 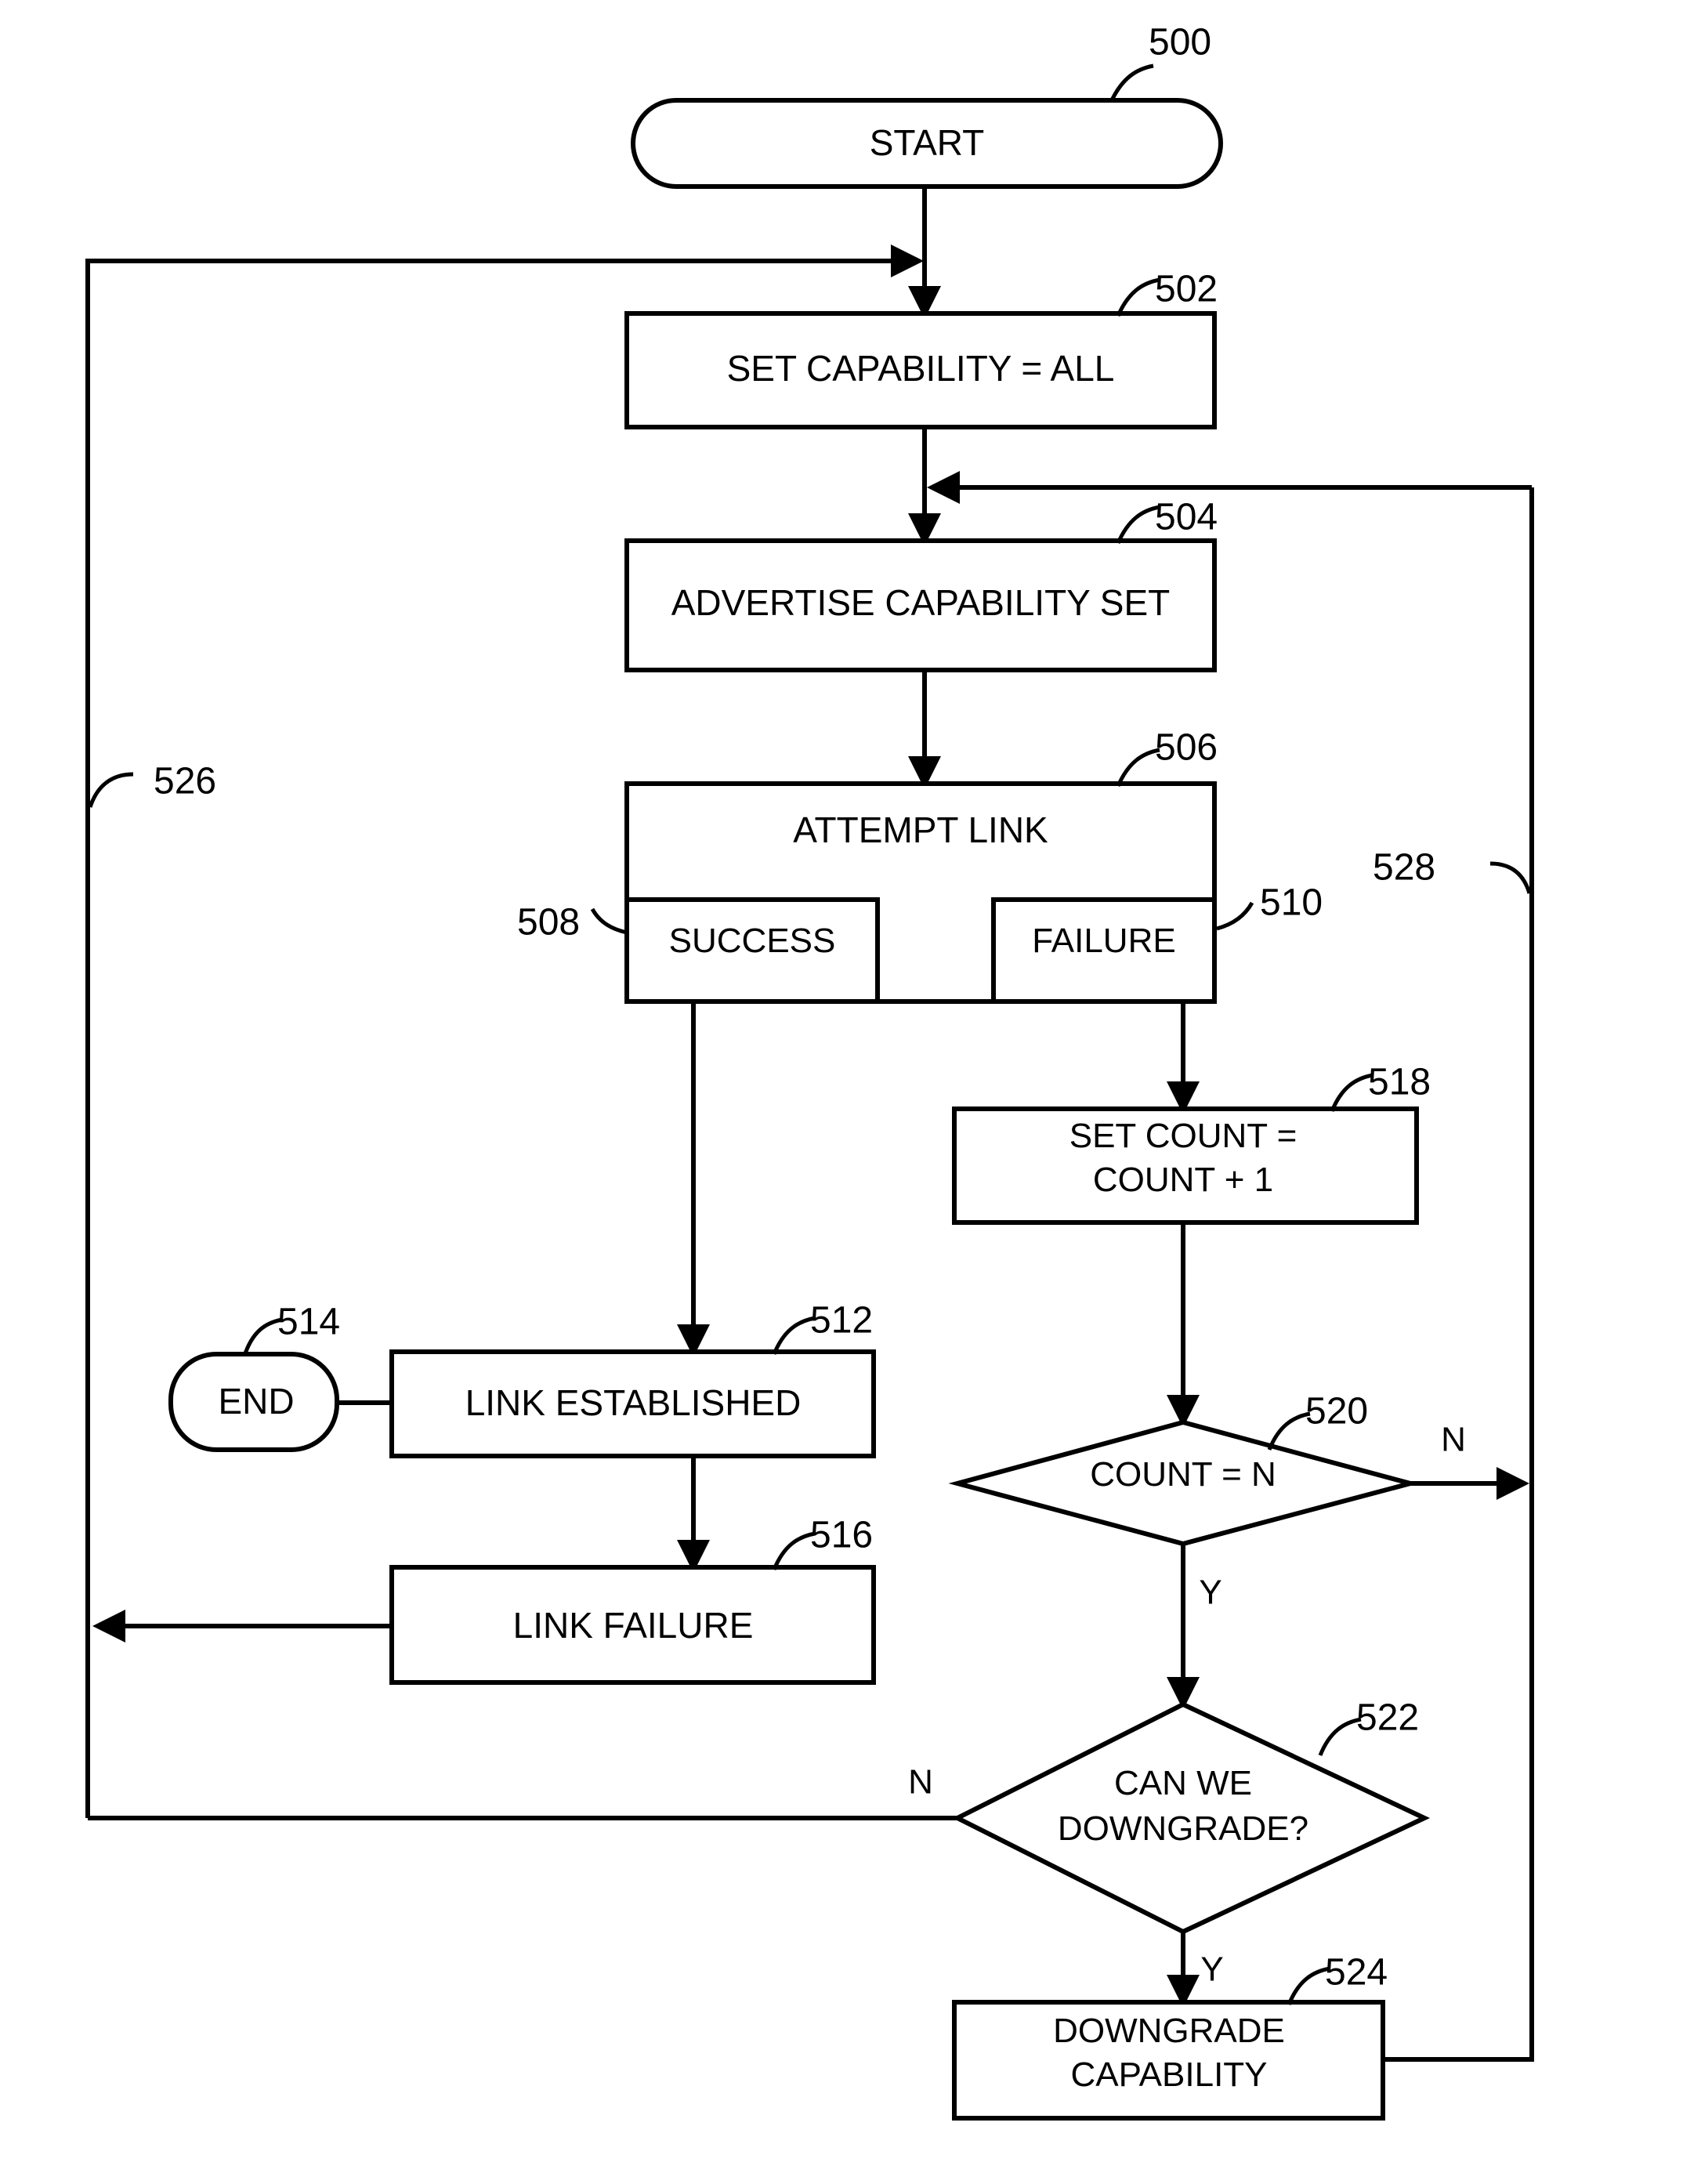 I want to click on branch-label-can-downgrade-no: N, so click(x=920, y=1782).